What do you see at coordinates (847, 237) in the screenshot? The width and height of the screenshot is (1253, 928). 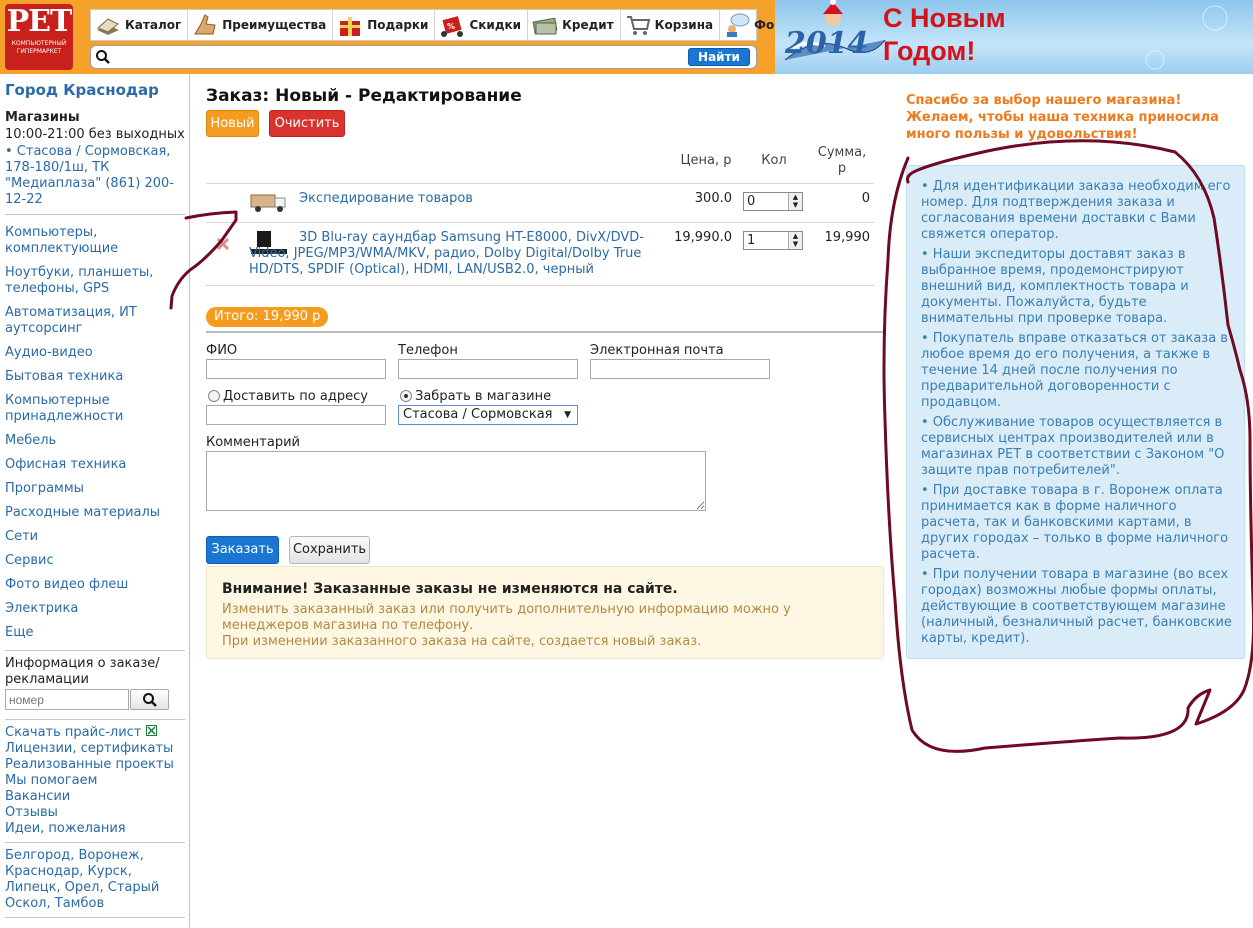 I see `item-sum: 19,990` at bounding box center [847, 237].